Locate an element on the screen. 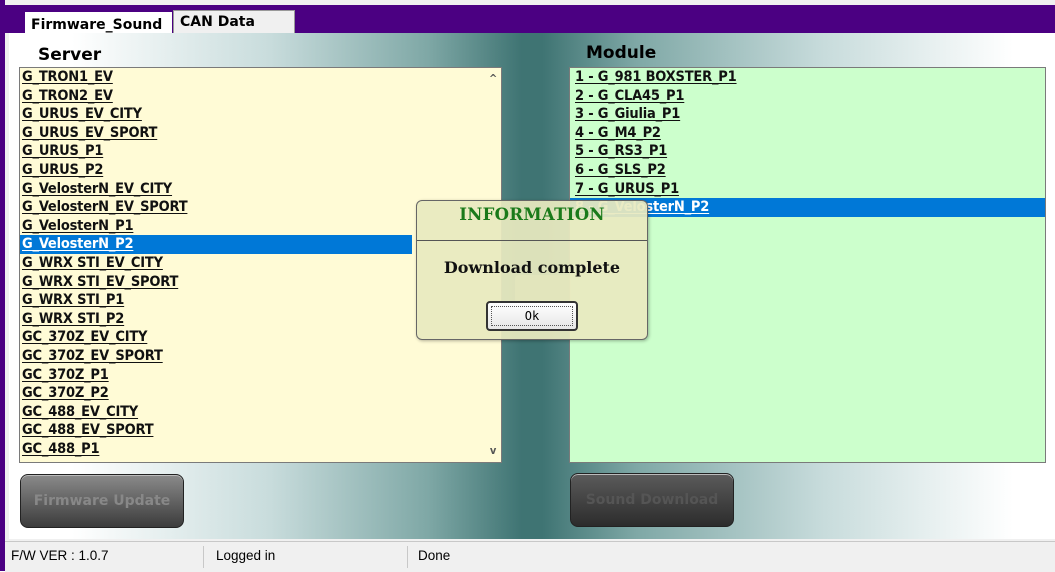  tab-can-data-log: CAN Data Log is located at coordinates (234, 31).